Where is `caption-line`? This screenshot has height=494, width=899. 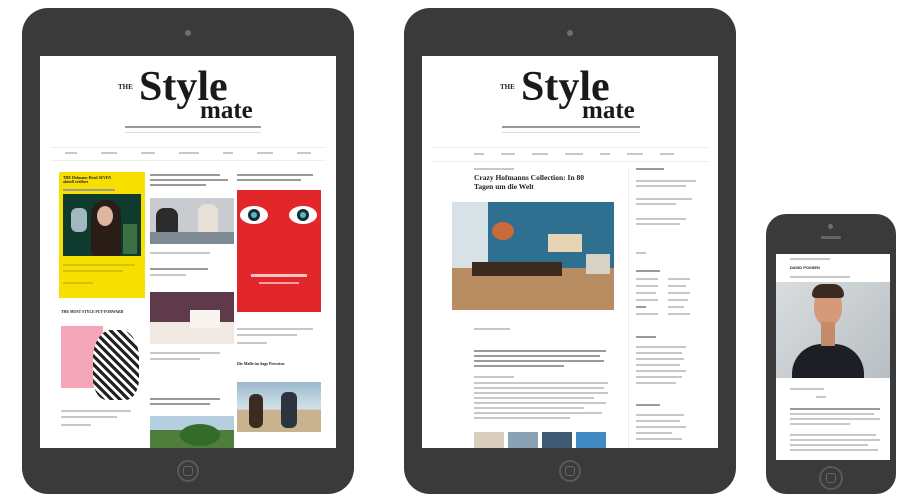 caption-line is located at coordinates (492, 329).